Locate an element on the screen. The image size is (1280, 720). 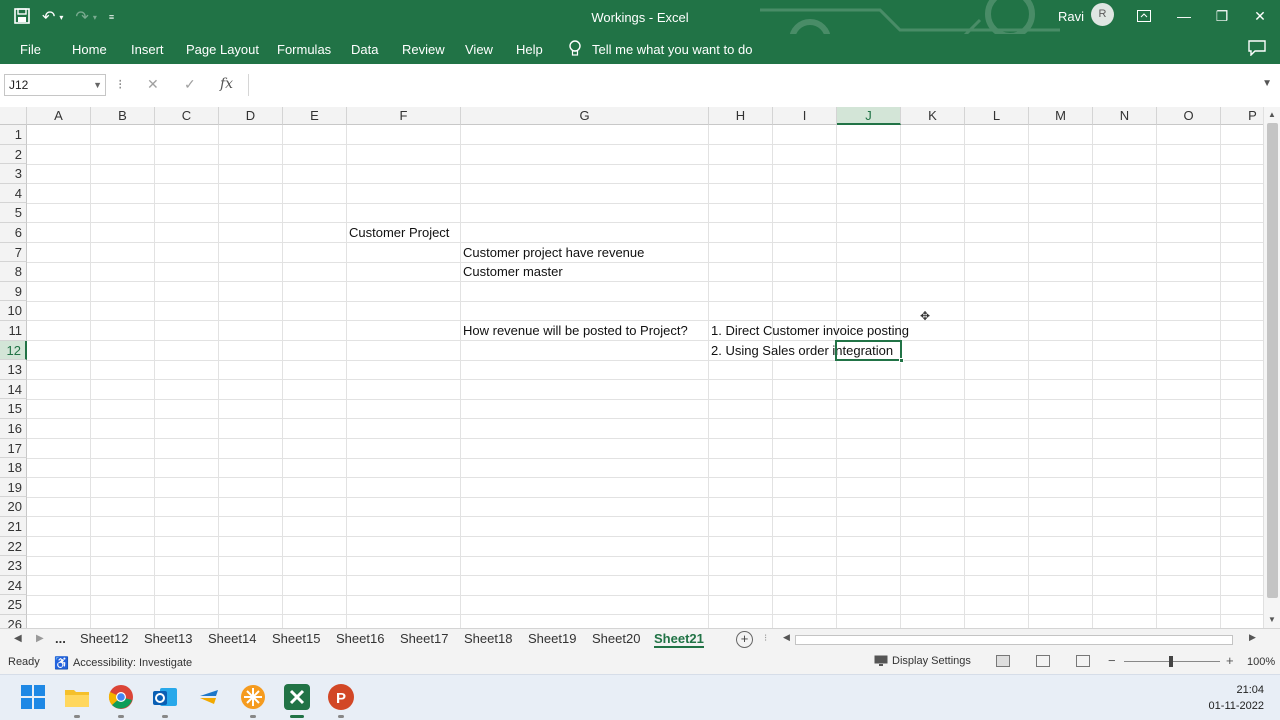
vertical-scrollbar: ▲ ▼ is located at coordinates (1271, 368).